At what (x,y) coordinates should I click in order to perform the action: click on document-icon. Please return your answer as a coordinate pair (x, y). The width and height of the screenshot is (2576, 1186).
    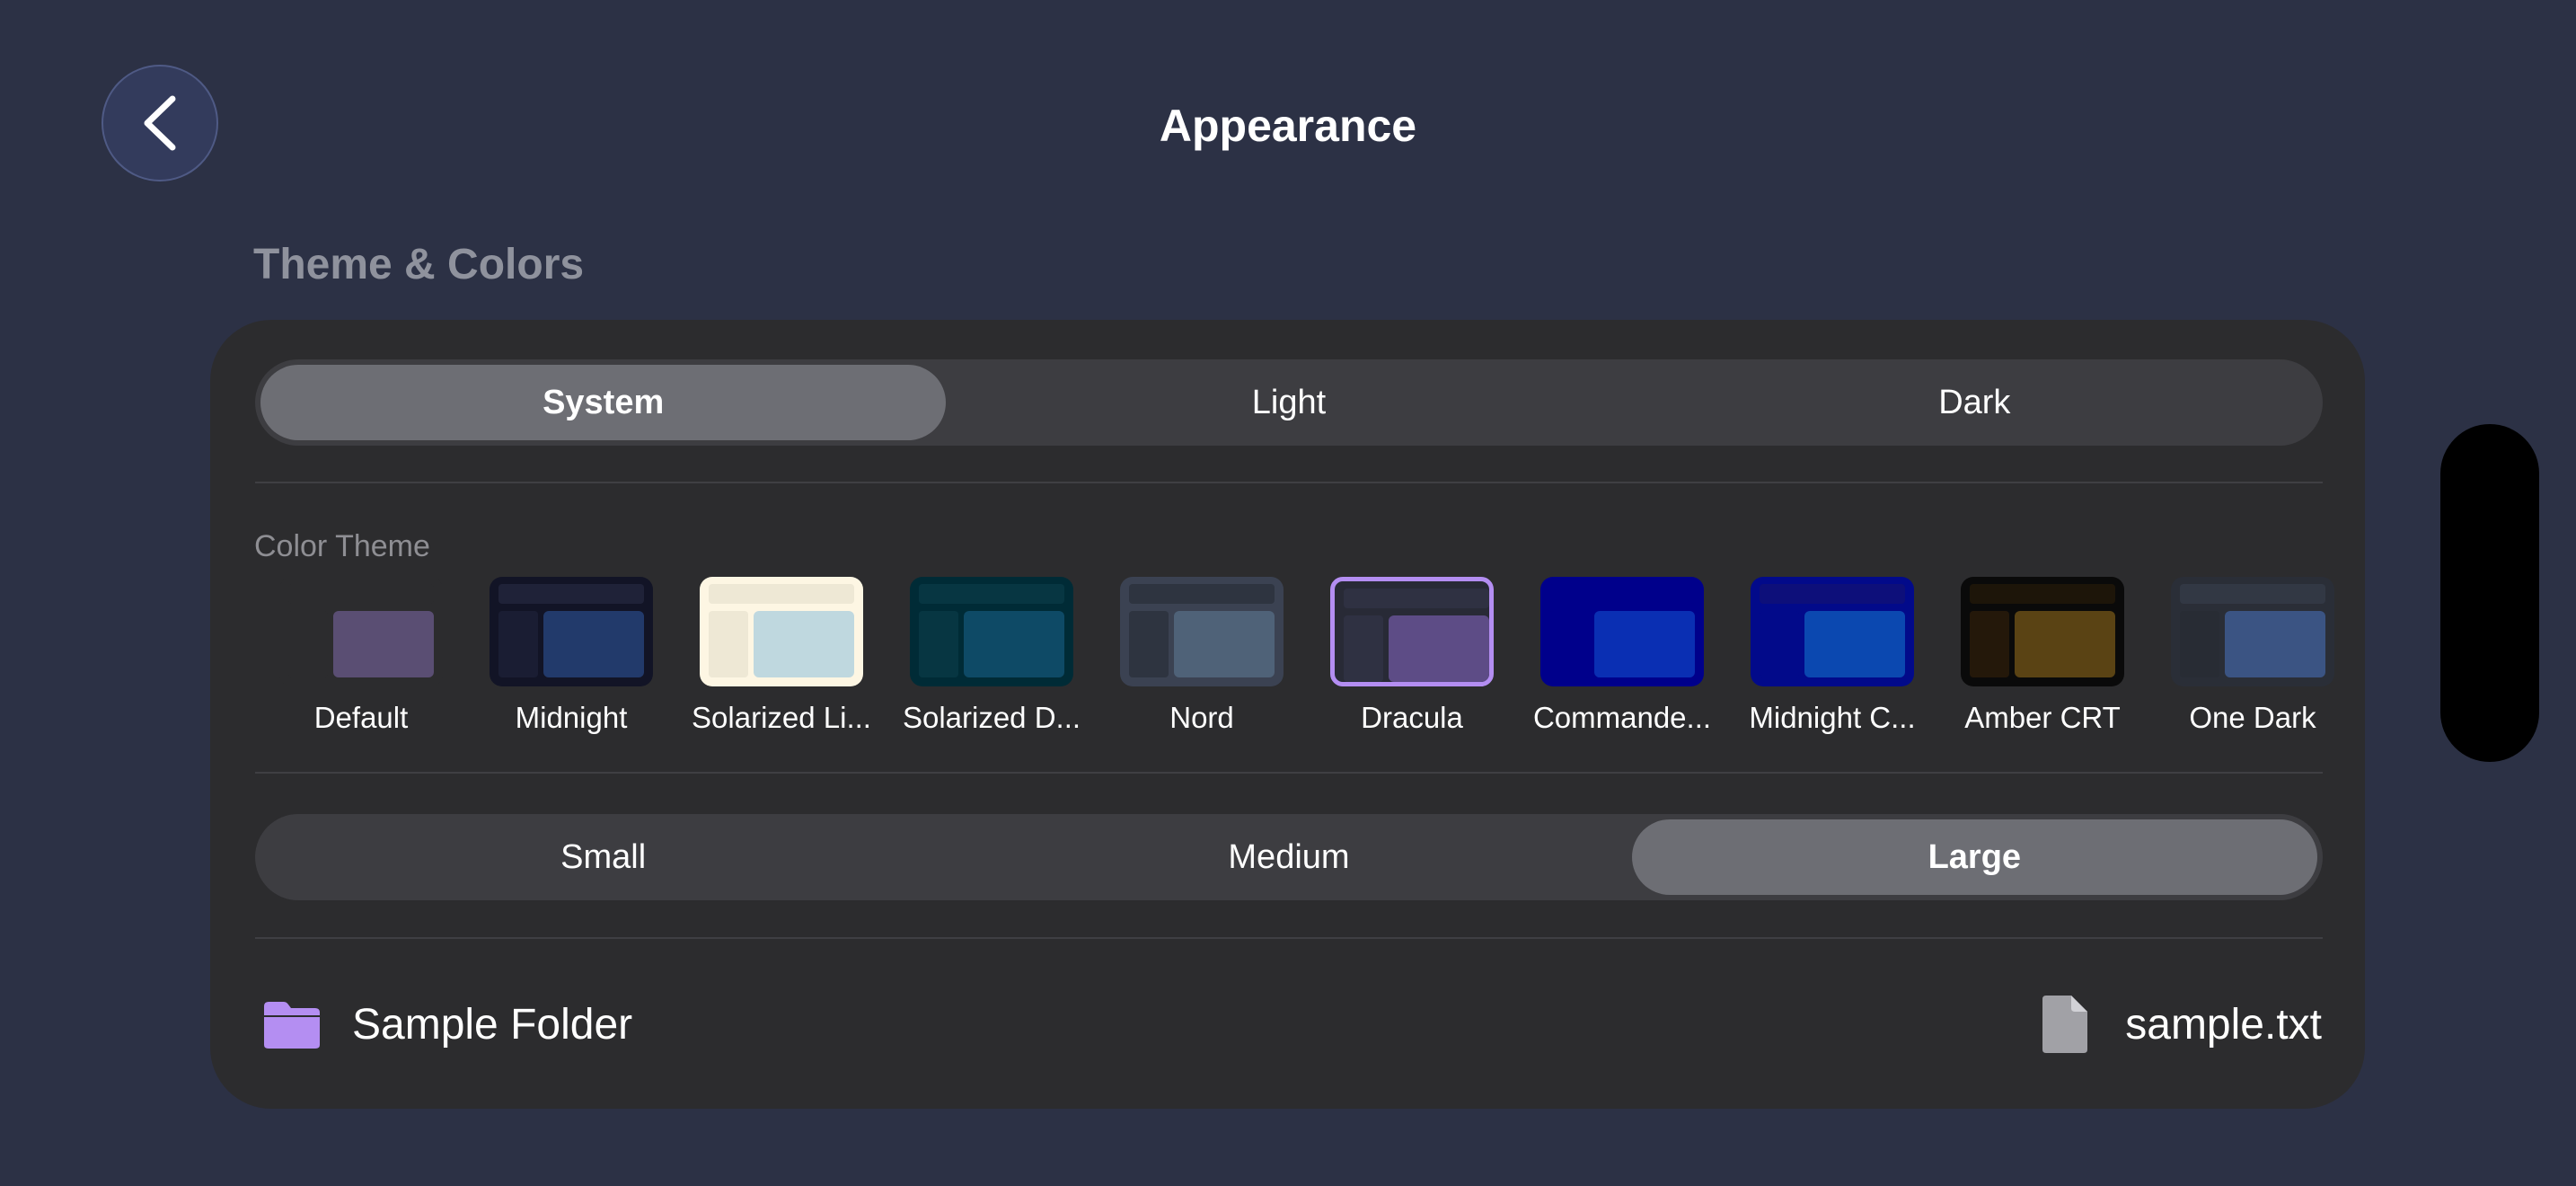
    Looking at the image, I should click on (2065, 1024).